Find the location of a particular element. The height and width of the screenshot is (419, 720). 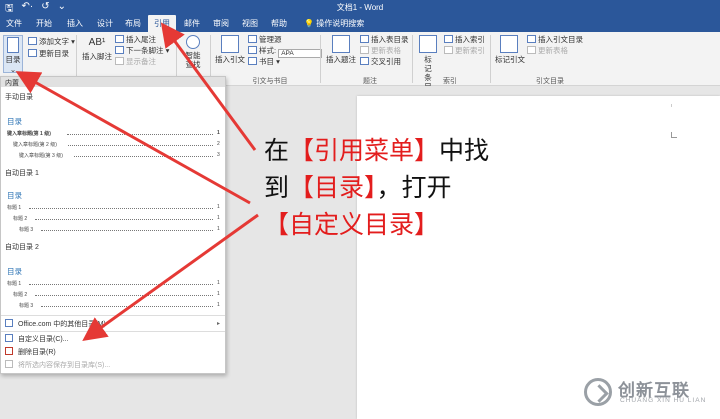

annotation-line-1: 在【引用菜单】中找 is located at coordinates (377, 150).